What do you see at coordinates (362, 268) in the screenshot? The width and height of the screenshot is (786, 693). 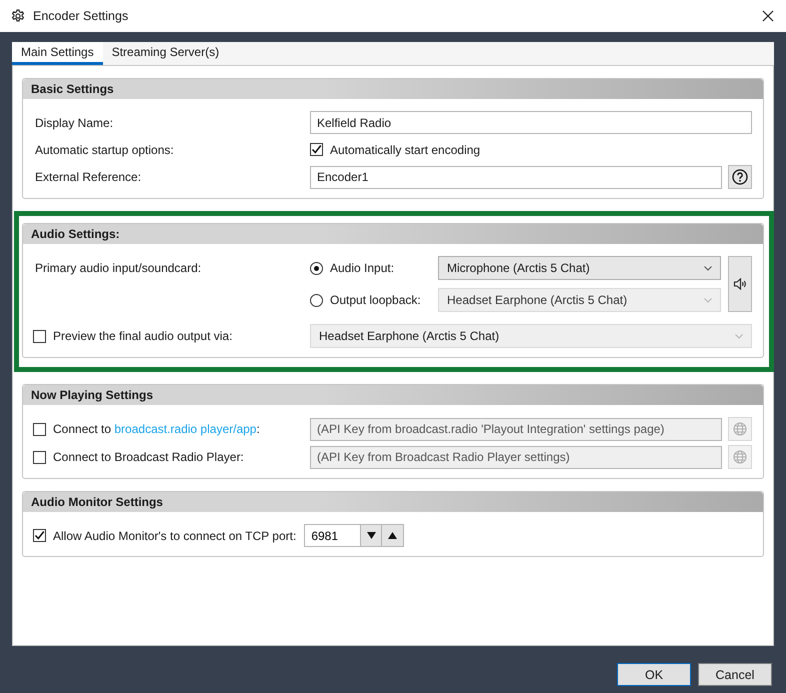 I see `radio-label: Audio Input:` at bounding box center [362, 268].